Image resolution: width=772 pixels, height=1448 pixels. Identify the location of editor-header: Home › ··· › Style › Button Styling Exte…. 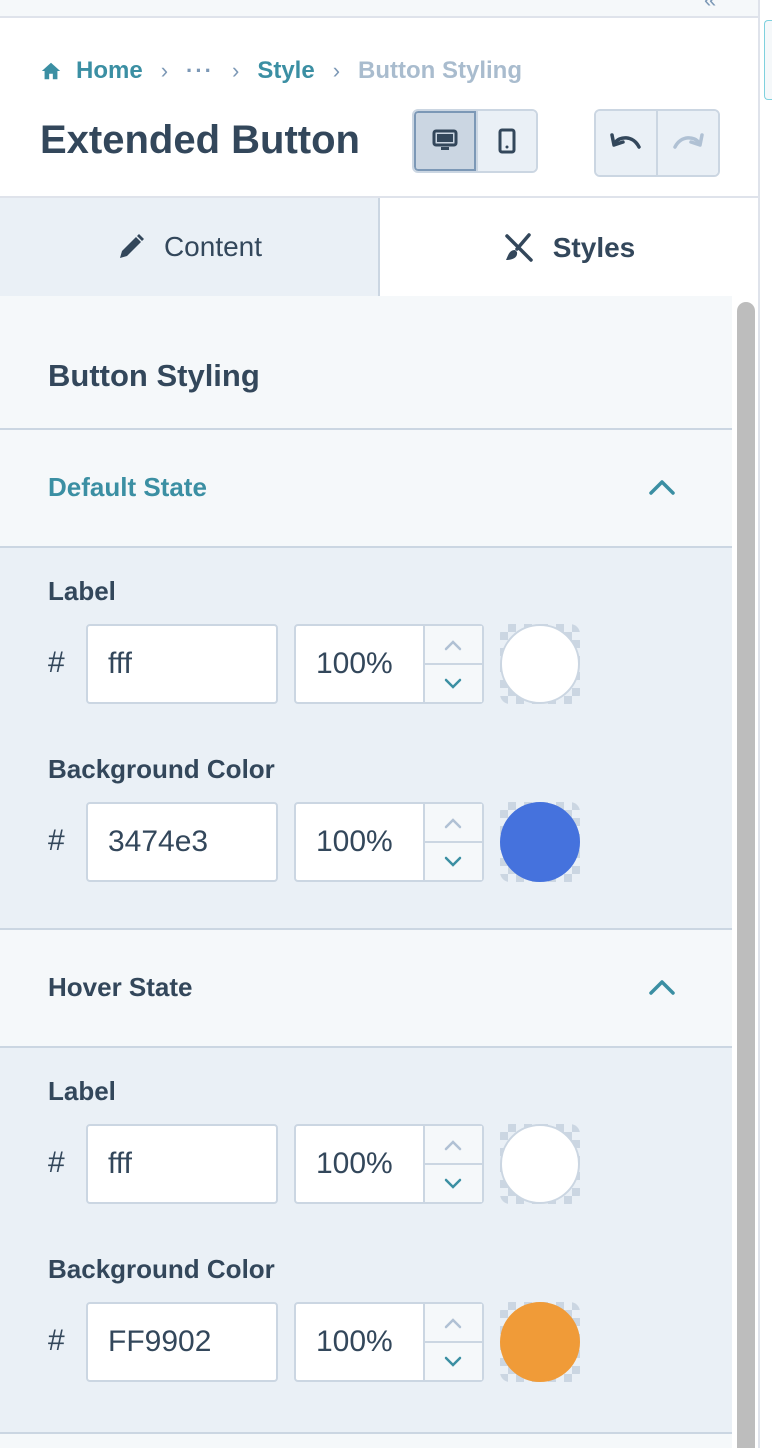
(379, 108).